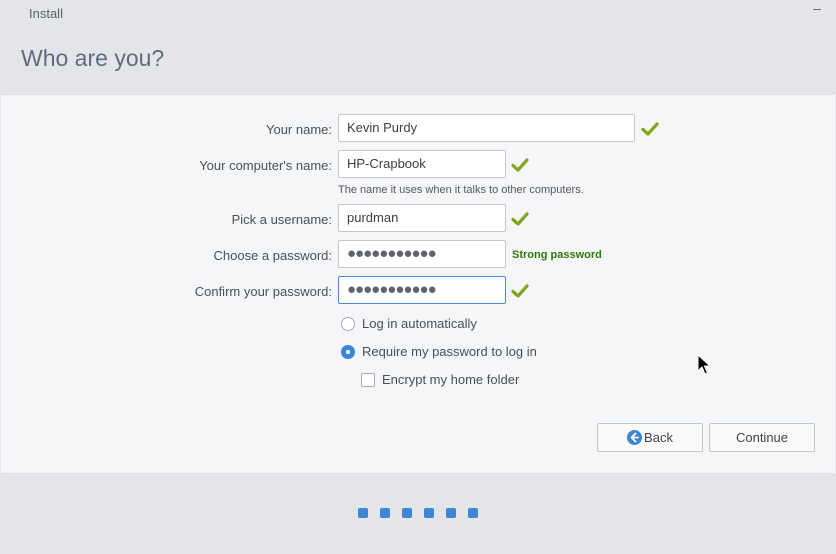 This screenshot has width=836, height=554. Describe the element at coordinates (658, 437) in the screenshot. I see `back-button-label: Back` at that location.